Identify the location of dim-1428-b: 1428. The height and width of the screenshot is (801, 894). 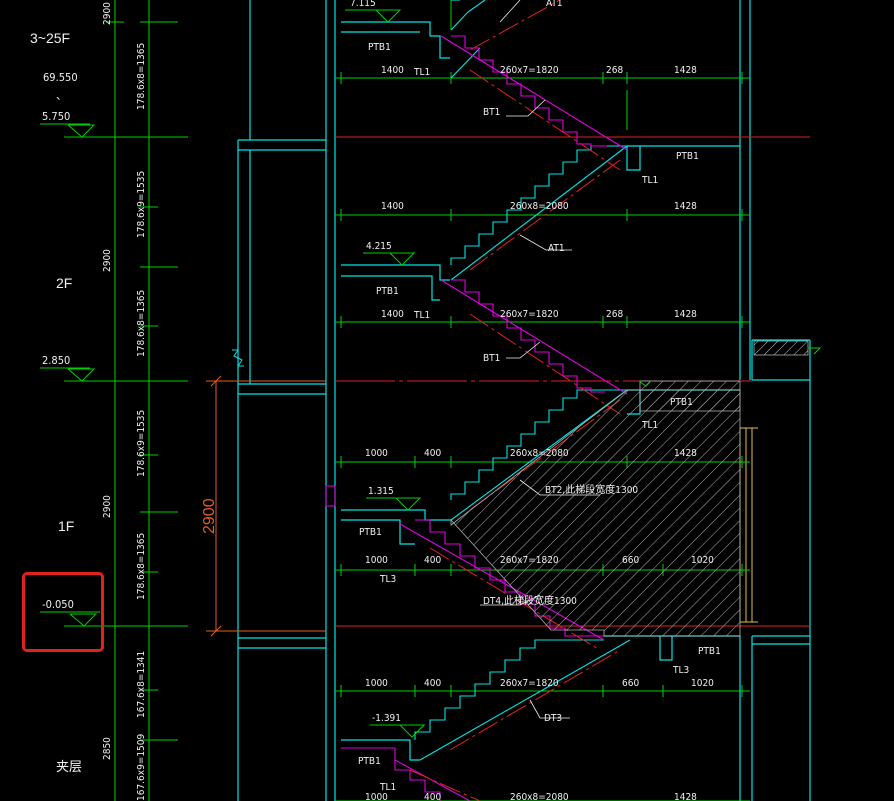
(685, 206).